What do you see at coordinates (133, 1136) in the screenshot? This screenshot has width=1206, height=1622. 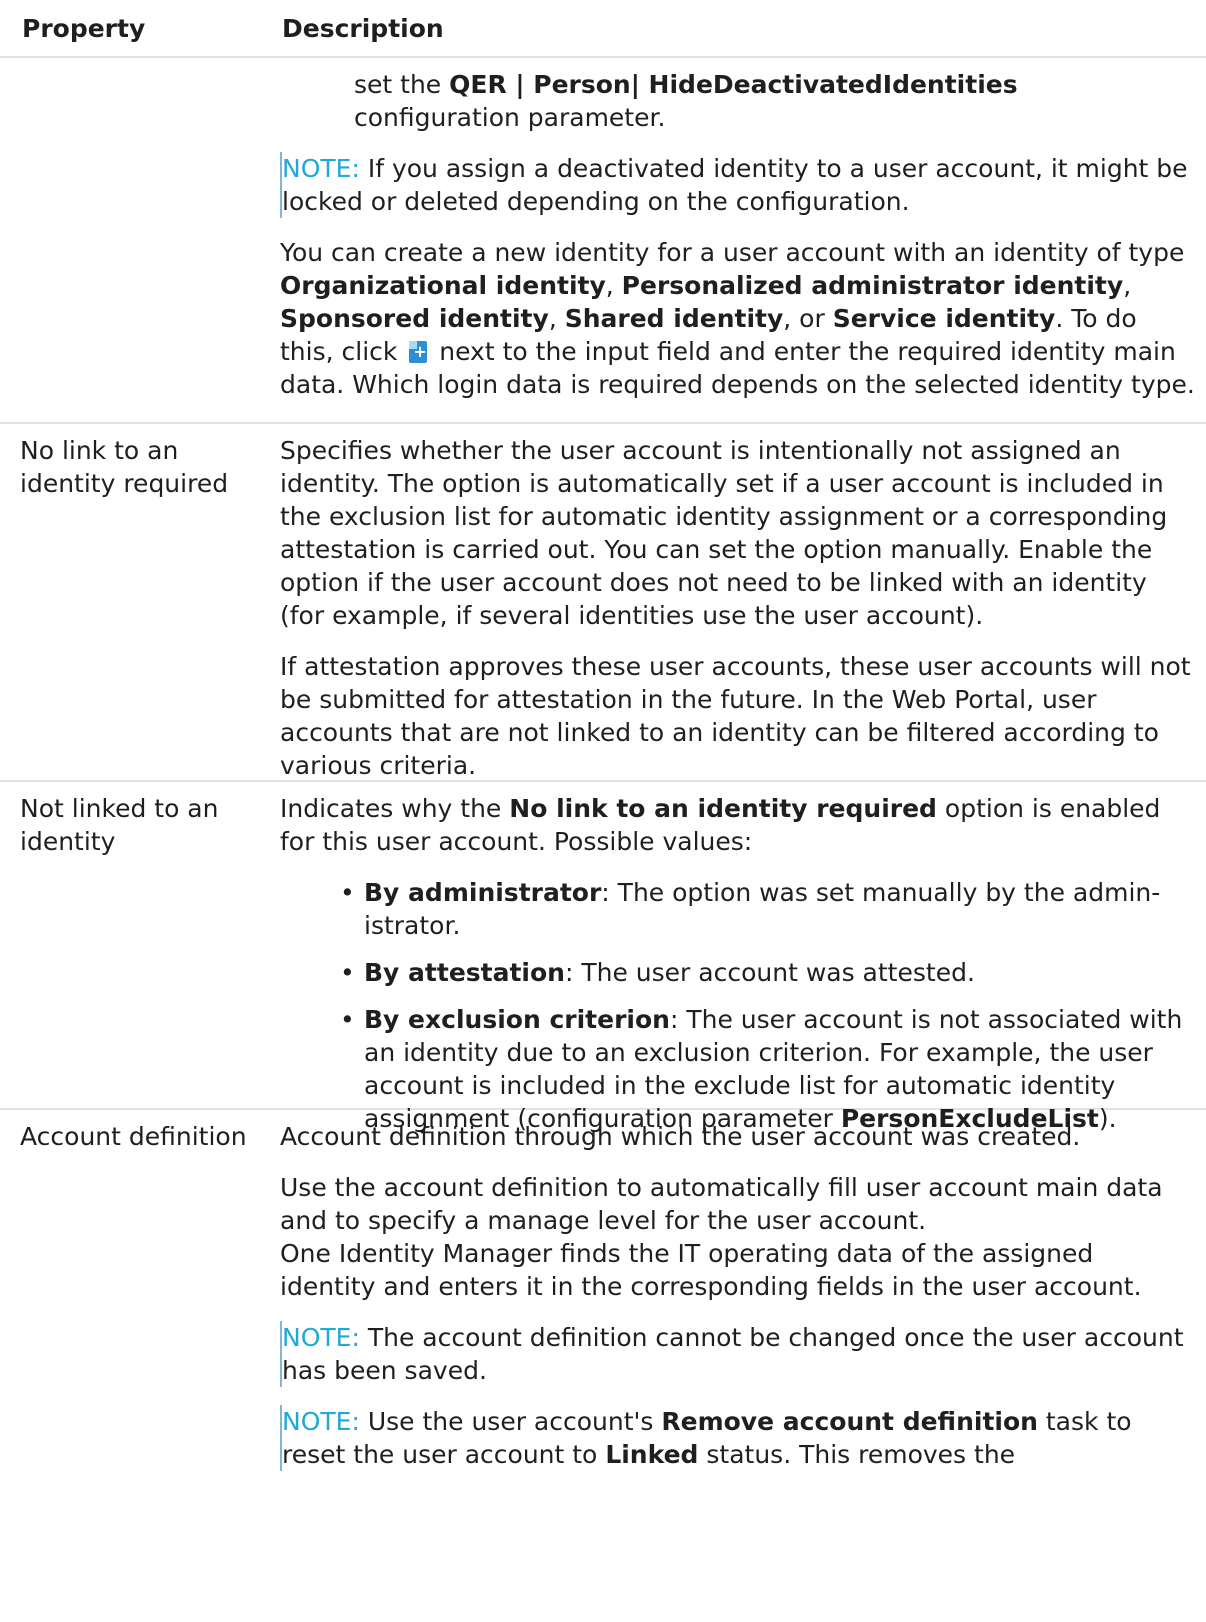 I see `property-cell: Account definition` at bounding box center [133, 1136].